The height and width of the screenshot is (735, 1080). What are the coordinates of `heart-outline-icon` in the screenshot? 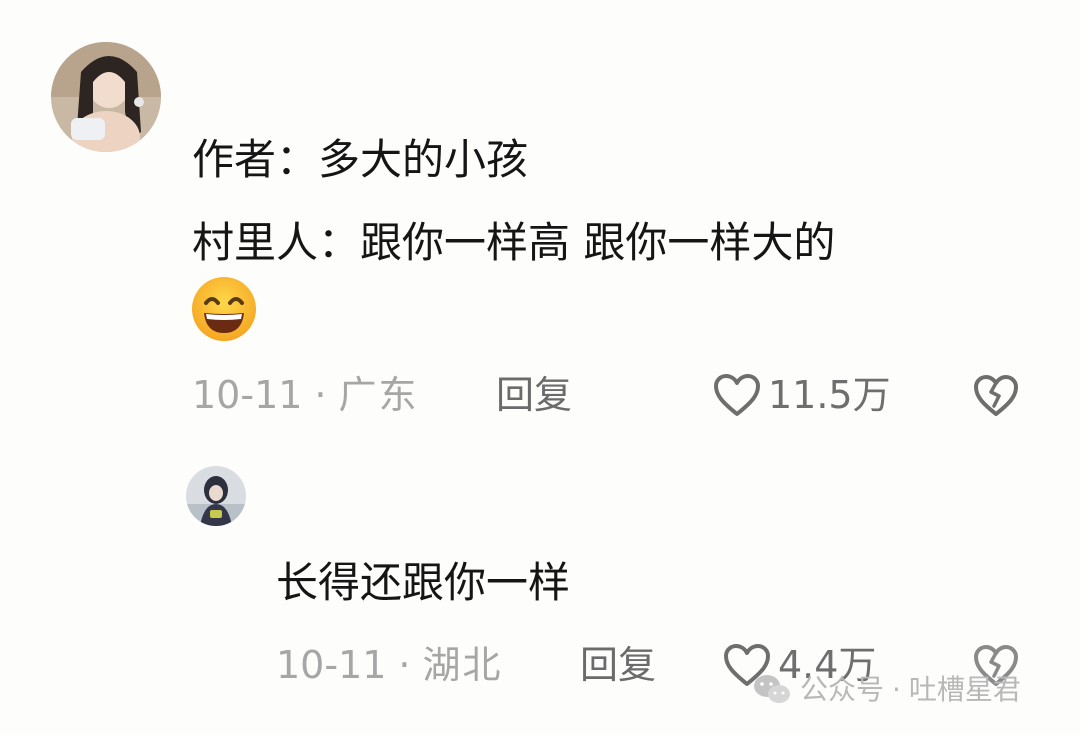 It's located at (737, 395).